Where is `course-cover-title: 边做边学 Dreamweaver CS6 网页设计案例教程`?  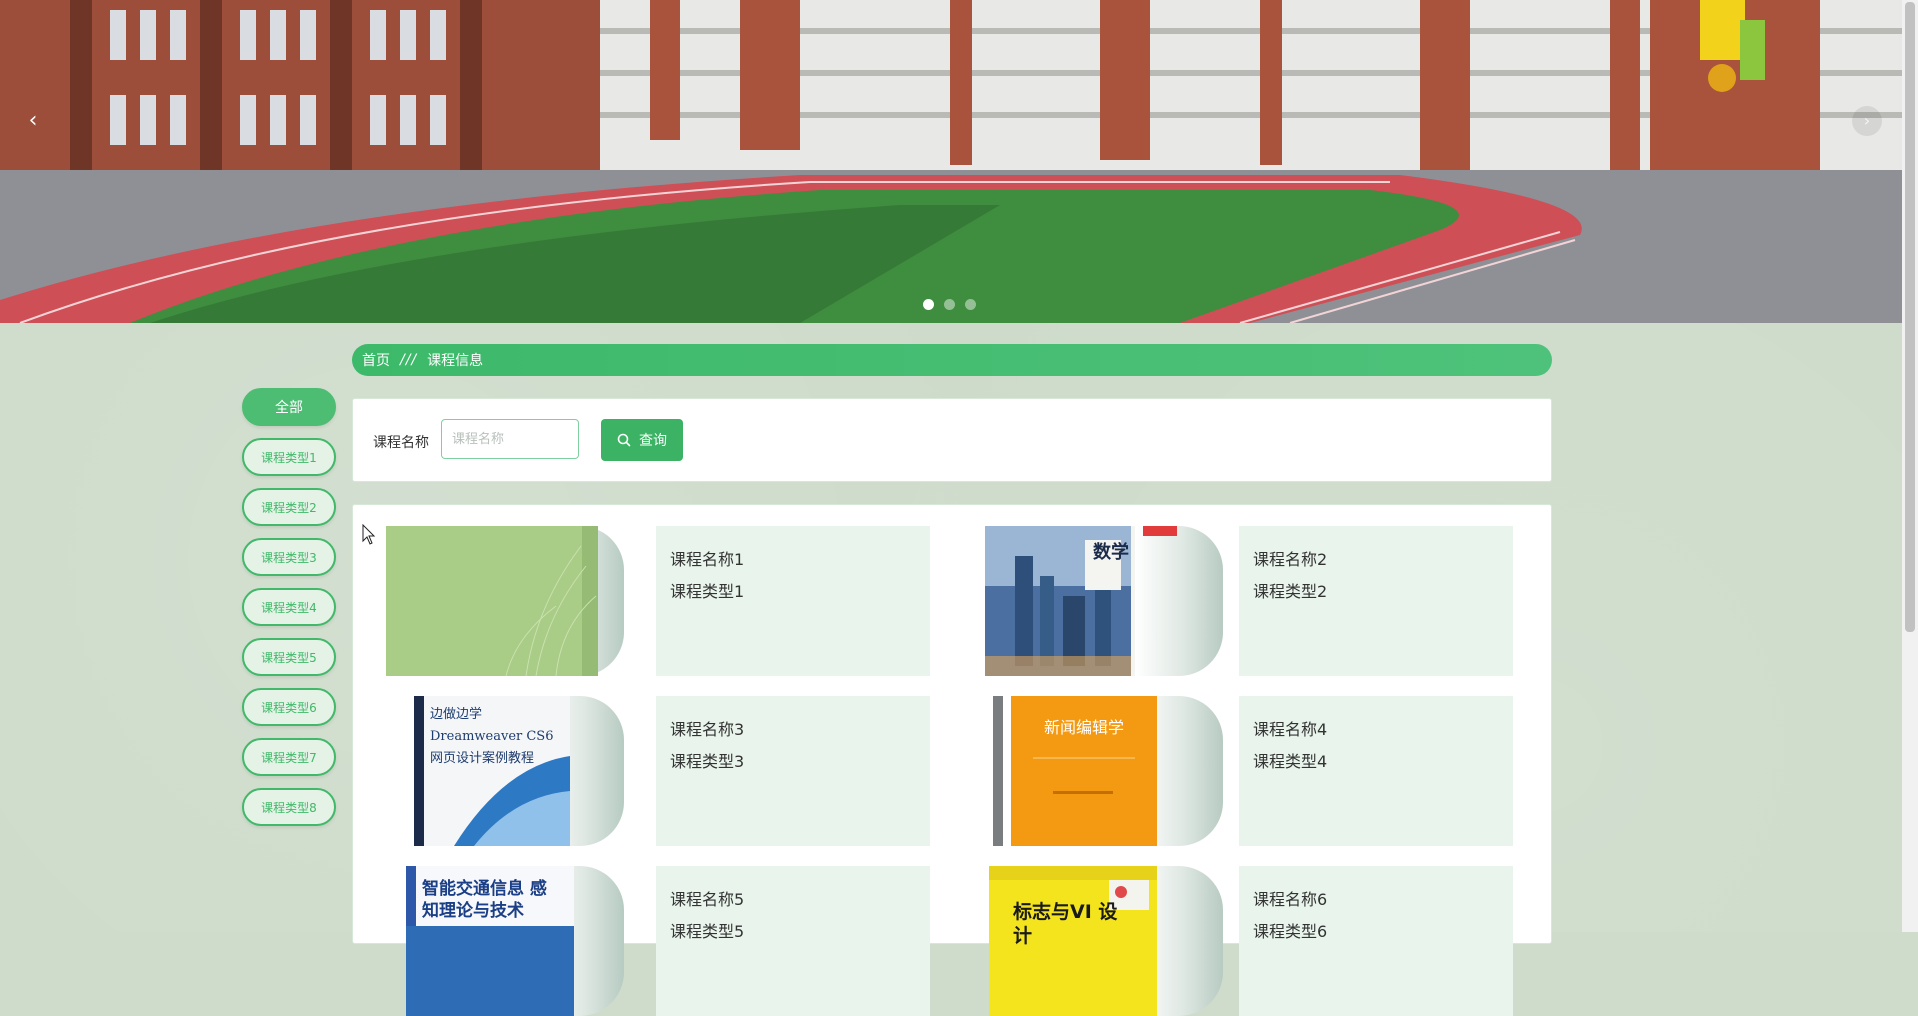
course-cover-title: 边做边学 Dreamweaver CS6 网页设计案例教程 is located at coordinates (492, 736).